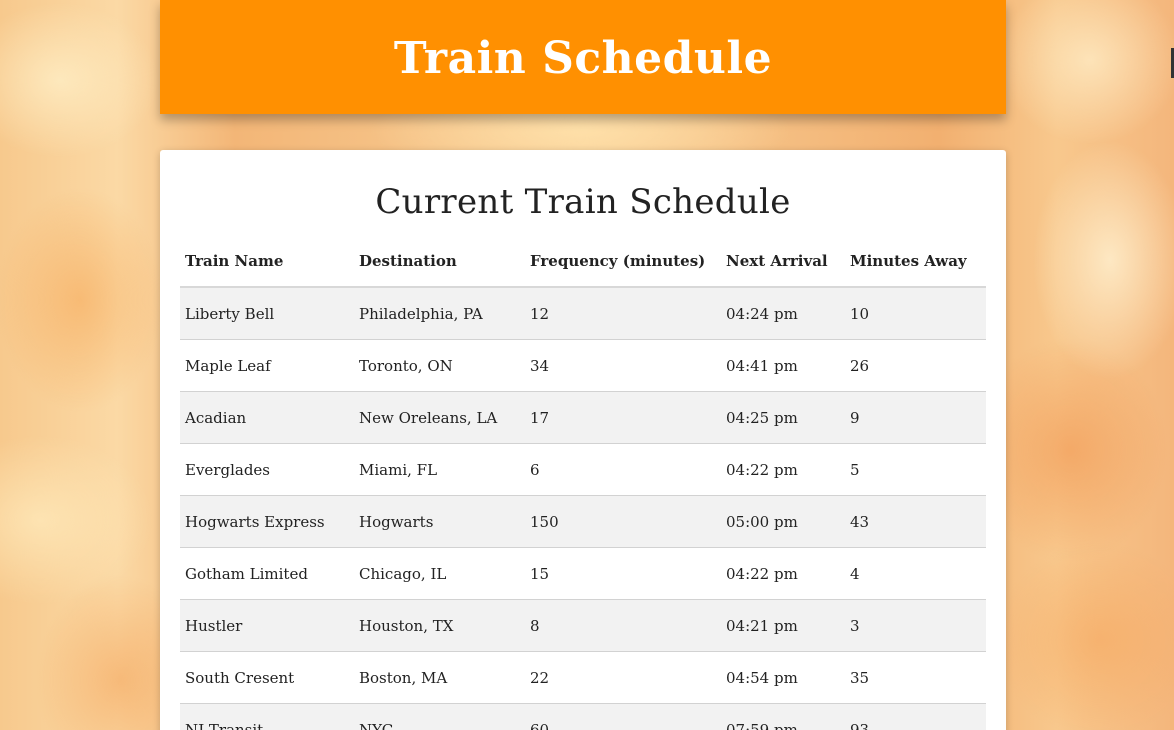 The width and height of the screenshot is (1174, 730). Describe the element at coordinates (583, 202) in the screenshot. I see `schedule-title: Current Train Schedule` at that location.